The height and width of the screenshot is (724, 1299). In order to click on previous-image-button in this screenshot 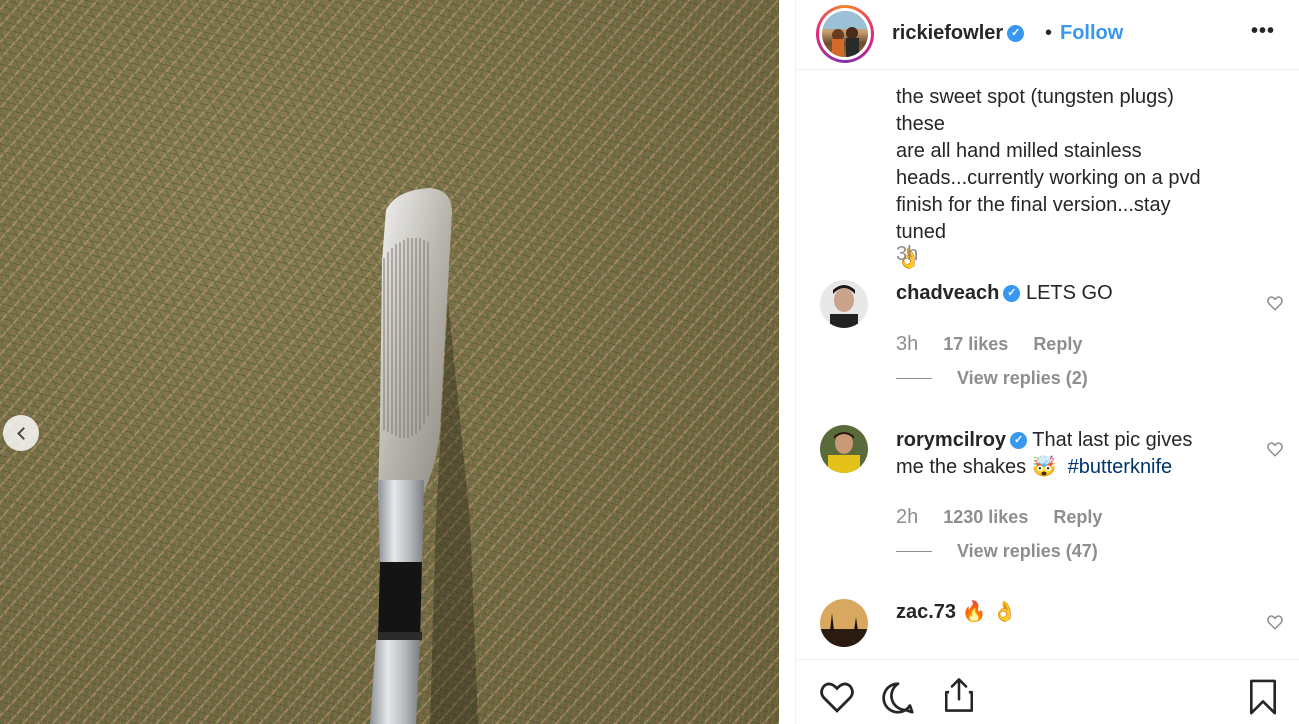, I will do `click(21, 433)`.